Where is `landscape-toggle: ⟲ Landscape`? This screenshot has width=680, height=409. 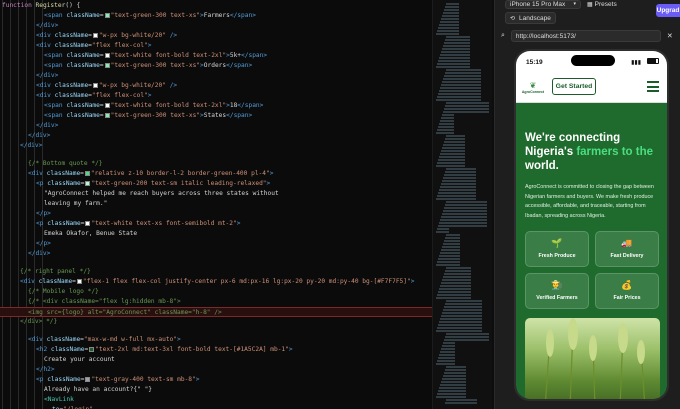
landscape-toggle: ⟲ Landscape is located at coordinates (530, 18).